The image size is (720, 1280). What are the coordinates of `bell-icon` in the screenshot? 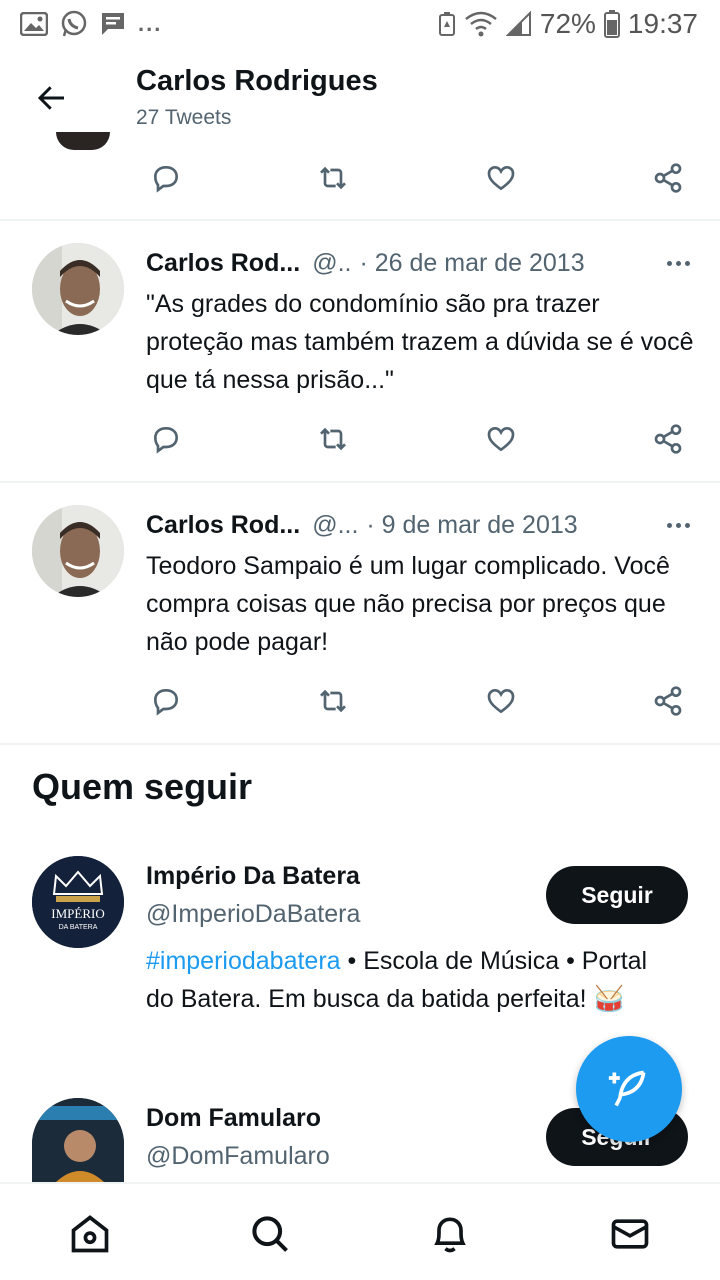 It's located at (450, 1235).